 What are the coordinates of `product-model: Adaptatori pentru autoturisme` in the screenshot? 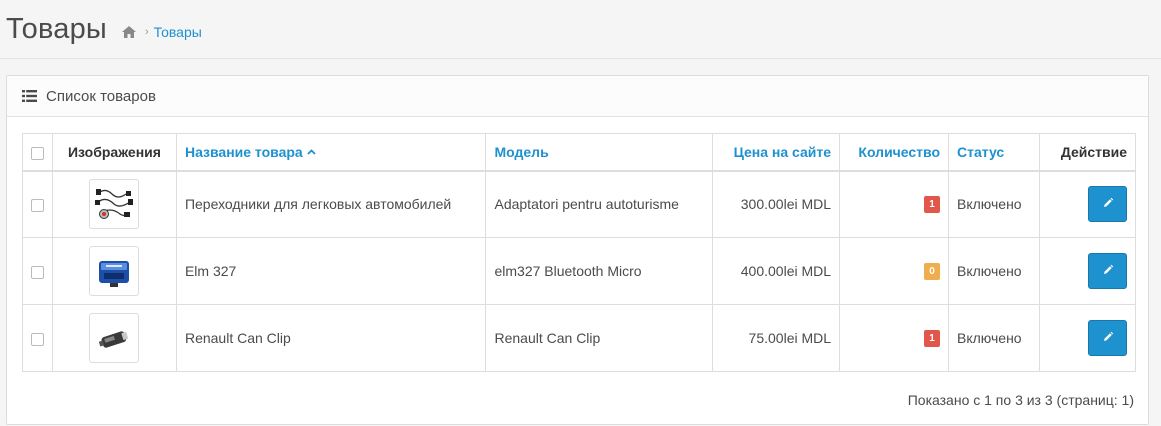 It's located at (599, 204).